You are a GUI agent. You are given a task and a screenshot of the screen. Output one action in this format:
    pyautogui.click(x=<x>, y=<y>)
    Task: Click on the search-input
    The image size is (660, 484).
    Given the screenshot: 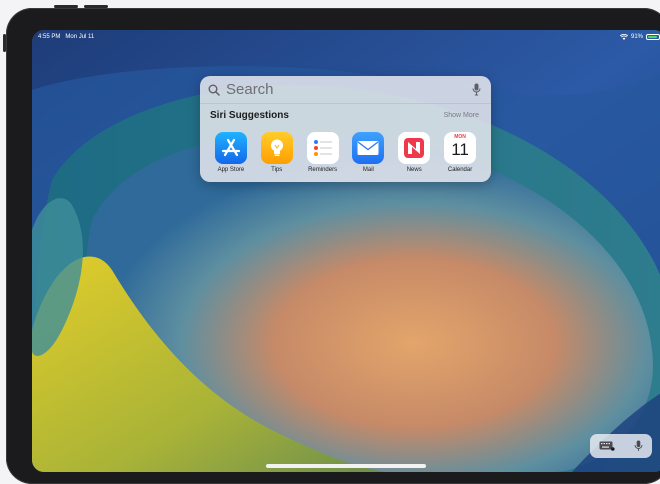 What is the action you would take?
    pyautogui.click(x=349, y=89)
    